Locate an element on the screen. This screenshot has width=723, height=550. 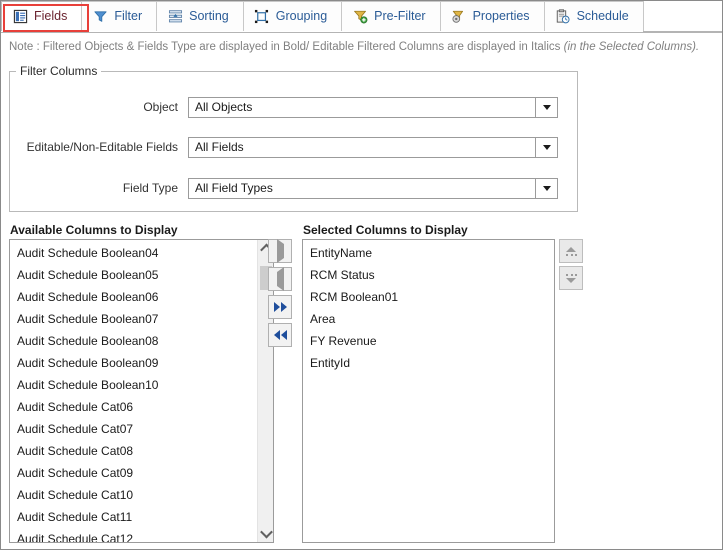
object-filter-row: Object All Objects is located at coordinates (293, 107).